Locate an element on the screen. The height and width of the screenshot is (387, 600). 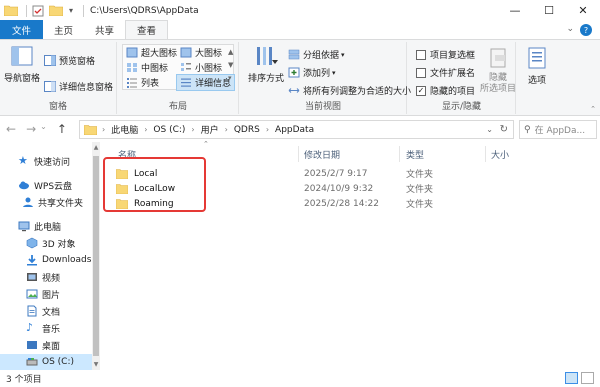
tab-share: 共享 is located at coordinates (104, 29).